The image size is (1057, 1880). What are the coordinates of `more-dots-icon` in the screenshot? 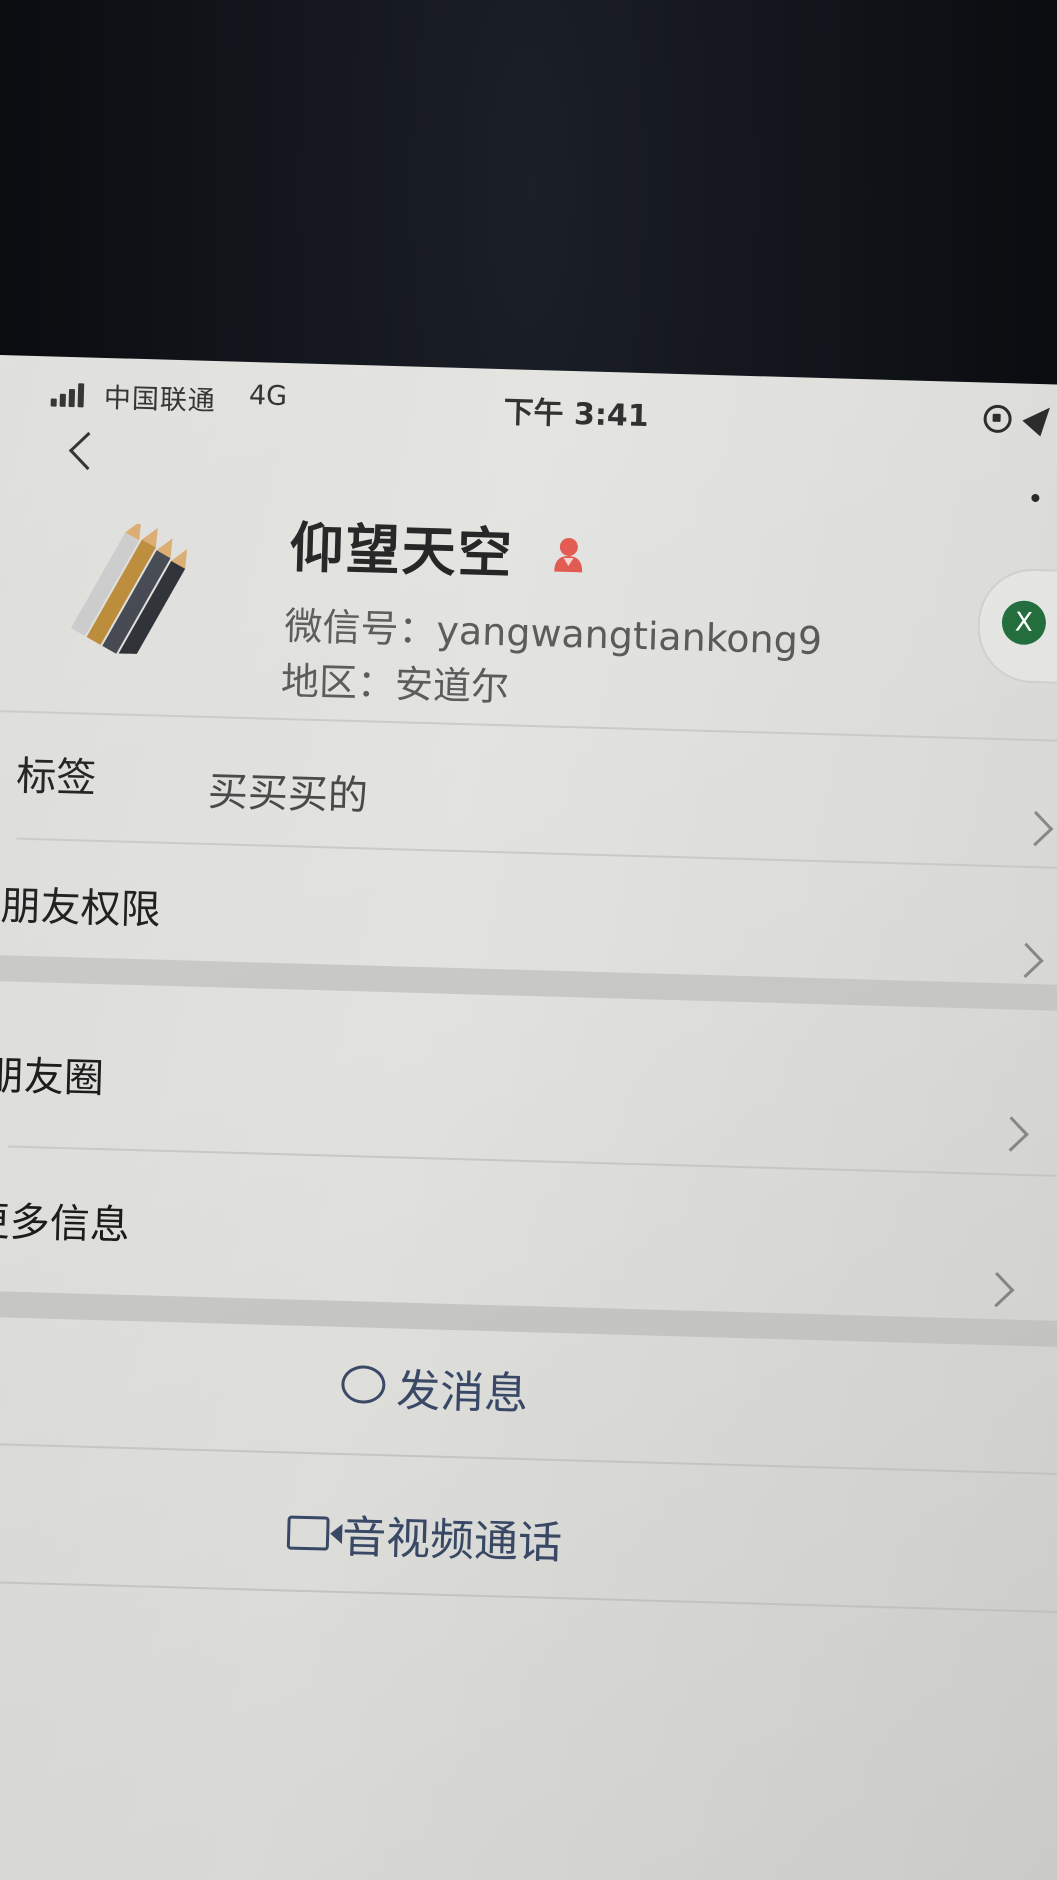 It's located at (1035, 498).